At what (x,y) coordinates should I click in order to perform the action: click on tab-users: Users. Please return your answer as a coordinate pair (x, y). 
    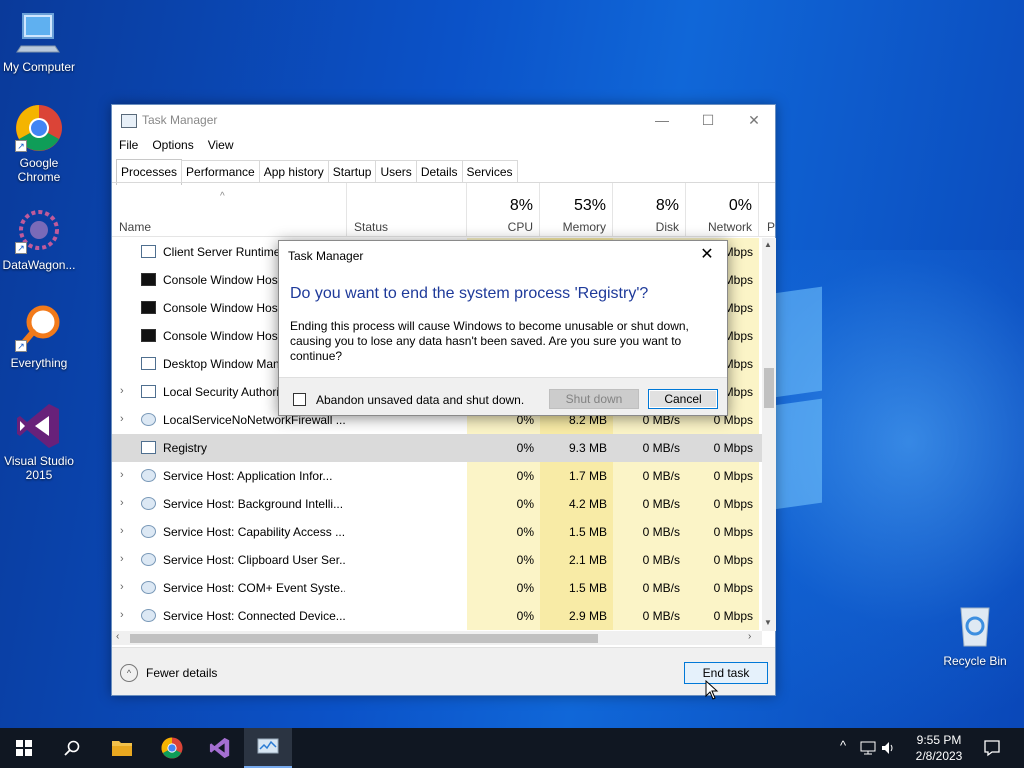
    Looking at the image, I should click on (396, 171).